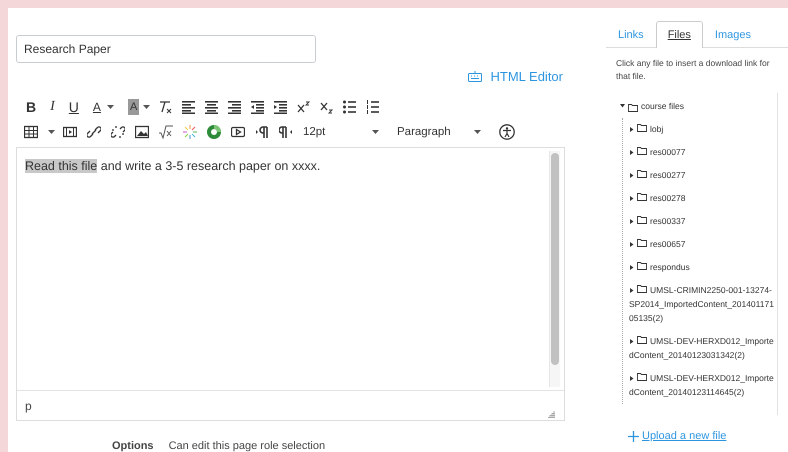 The height and width of the screenshot is (452, 788). What do you see at coordinates (633, 436) in the screenshot?
I see `plus-icon` at bounding box center [633, 436].